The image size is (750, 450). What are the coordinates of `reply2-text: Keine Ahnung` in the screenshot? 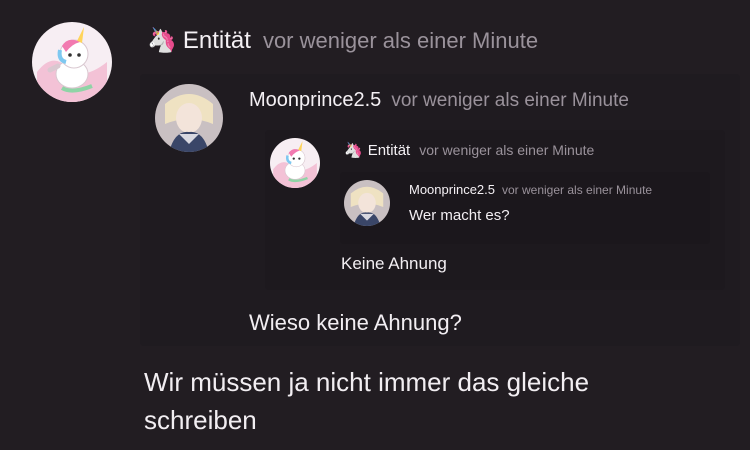 It's located at (394, 263).